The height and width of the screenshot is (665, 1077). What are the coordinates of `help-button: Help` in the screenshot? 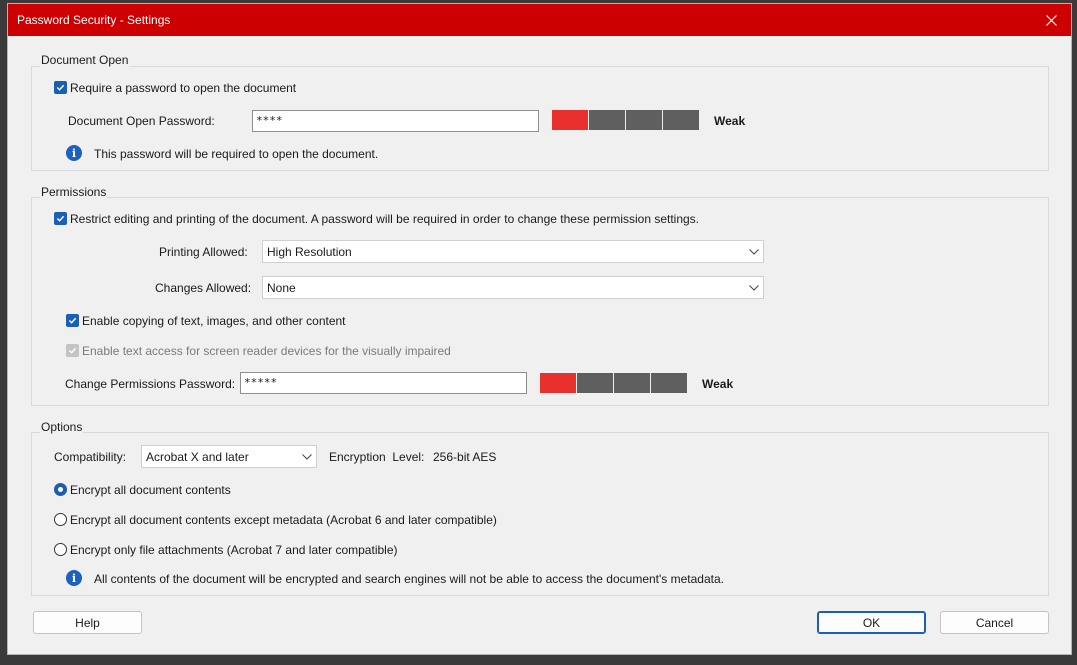 It's located at (87, 622).